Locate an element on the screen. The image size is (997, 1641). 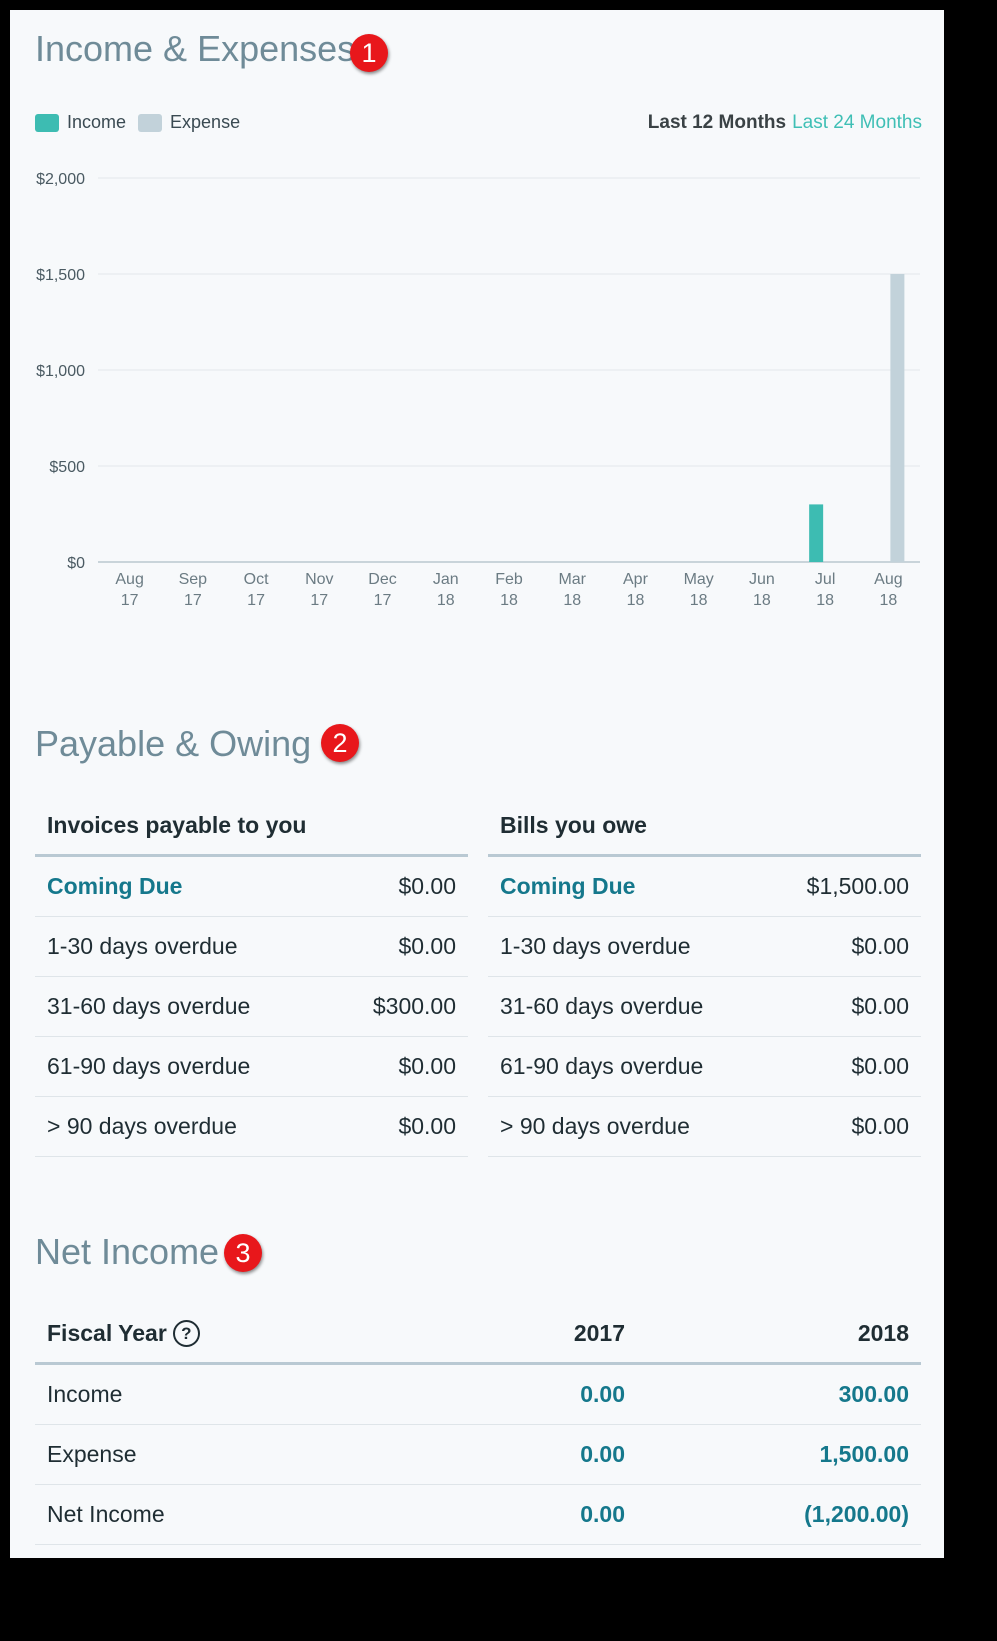
callout-marker-2: 2 is located at coordinates (340, 743).